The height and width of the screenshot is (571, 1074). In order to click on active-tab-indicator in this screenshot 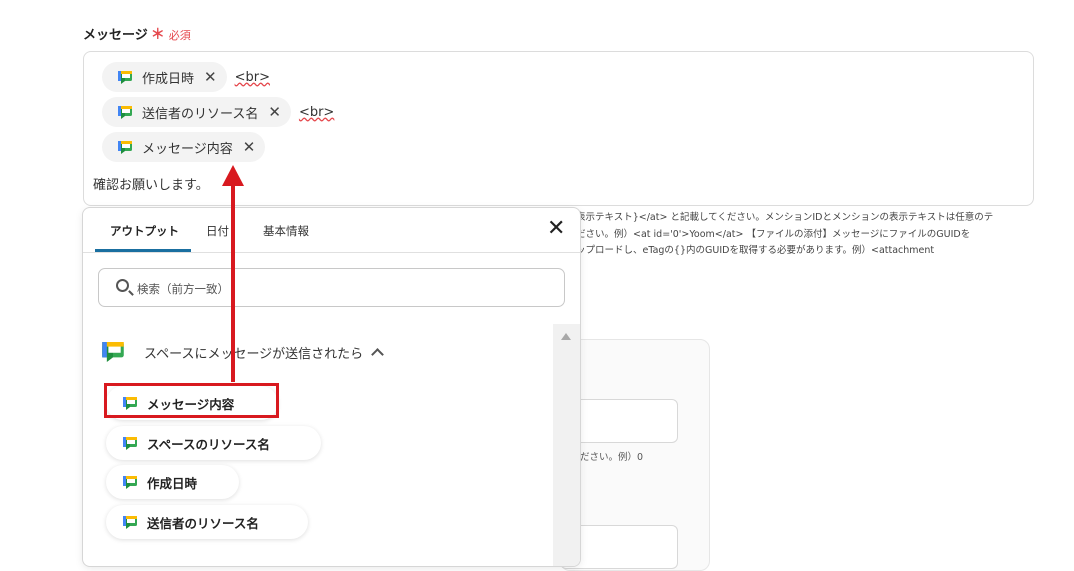, I will do `click(143, 250)`.